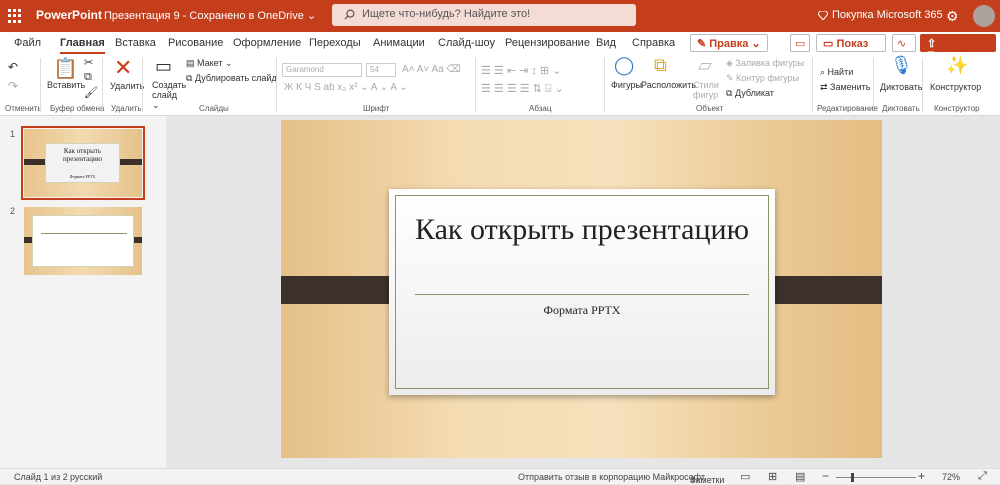 This screenshot has height=485, width=1000. I want to click on settings-gear-icon: ⚙, so click(952, 16).